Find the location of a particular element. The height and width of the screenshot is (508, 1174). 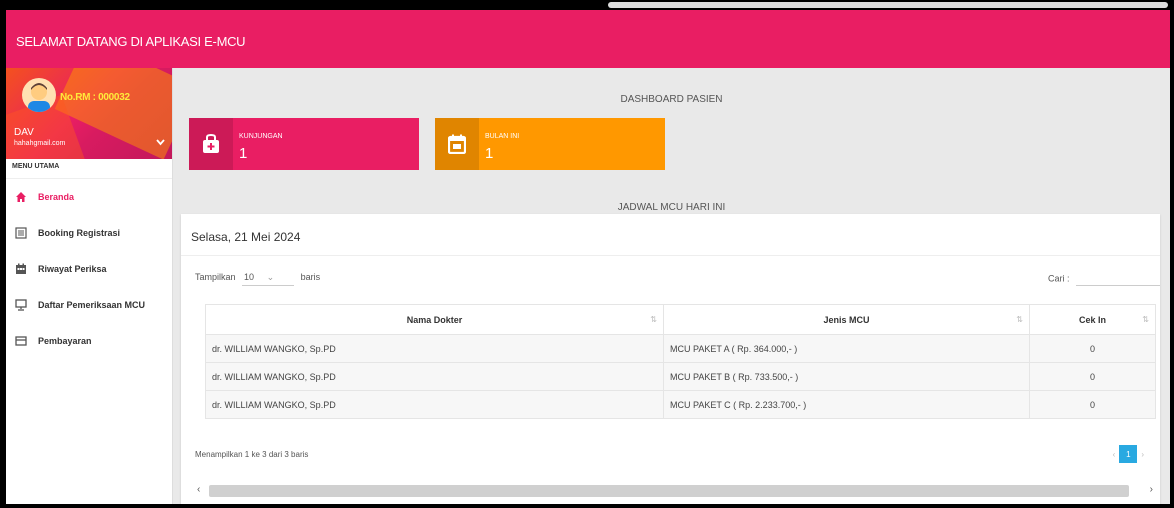

search-control: Cari : is located at coordinates (1104, 279).